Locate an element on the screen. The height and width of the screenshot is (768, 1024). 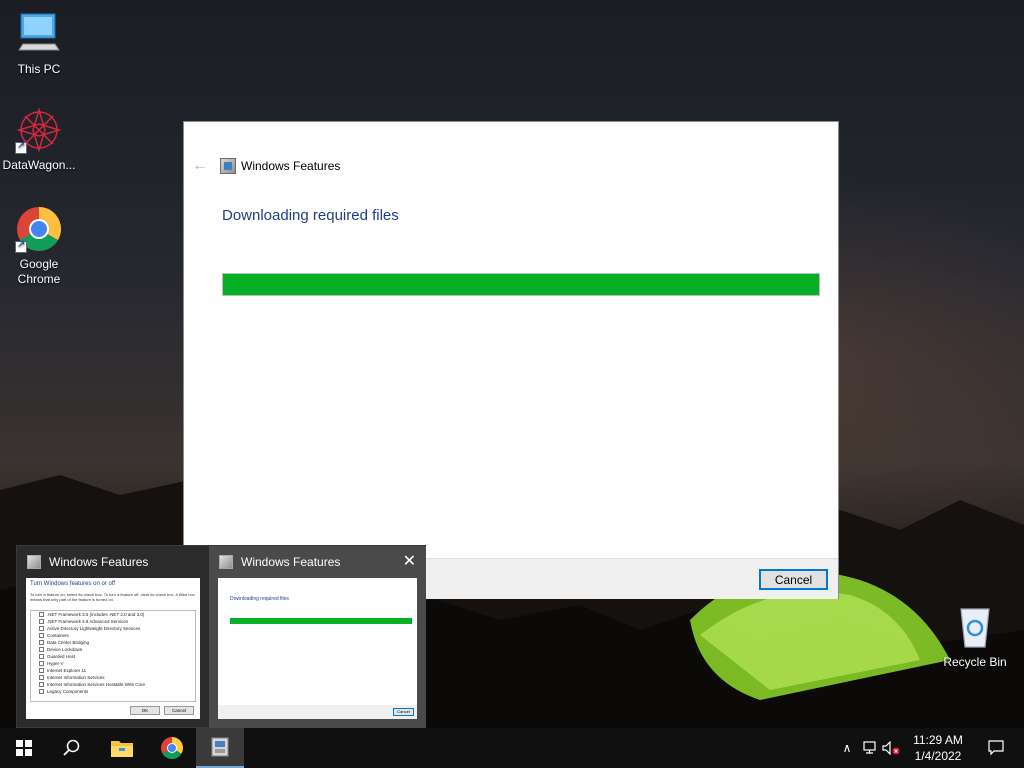
taskbar-clock: 11:29 AM 1/4/2022 is located at coordinates (938, 748).